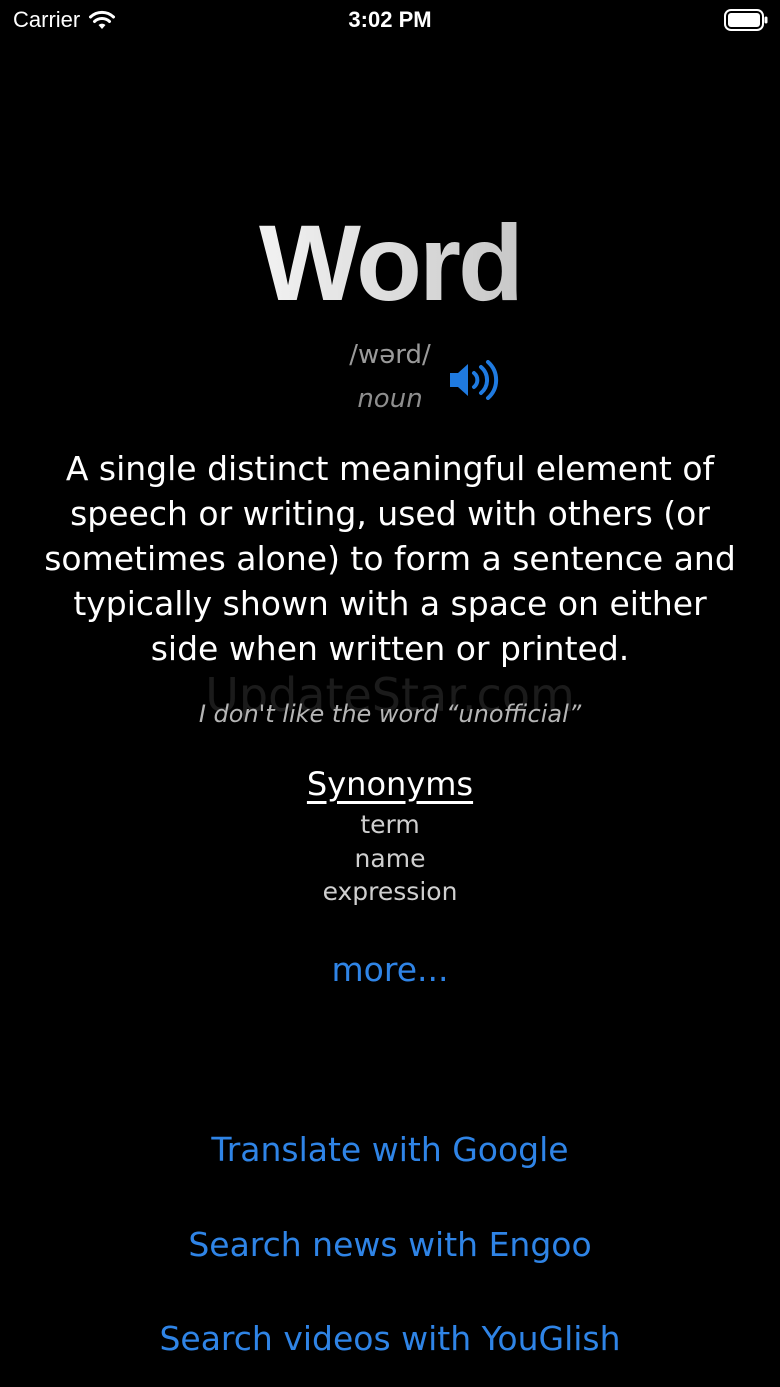 The height and width of the screenshot is (1387, 780). Describe the element at coordinates (390, 263) in the screenshot. I see `word-title: Word` at that location.